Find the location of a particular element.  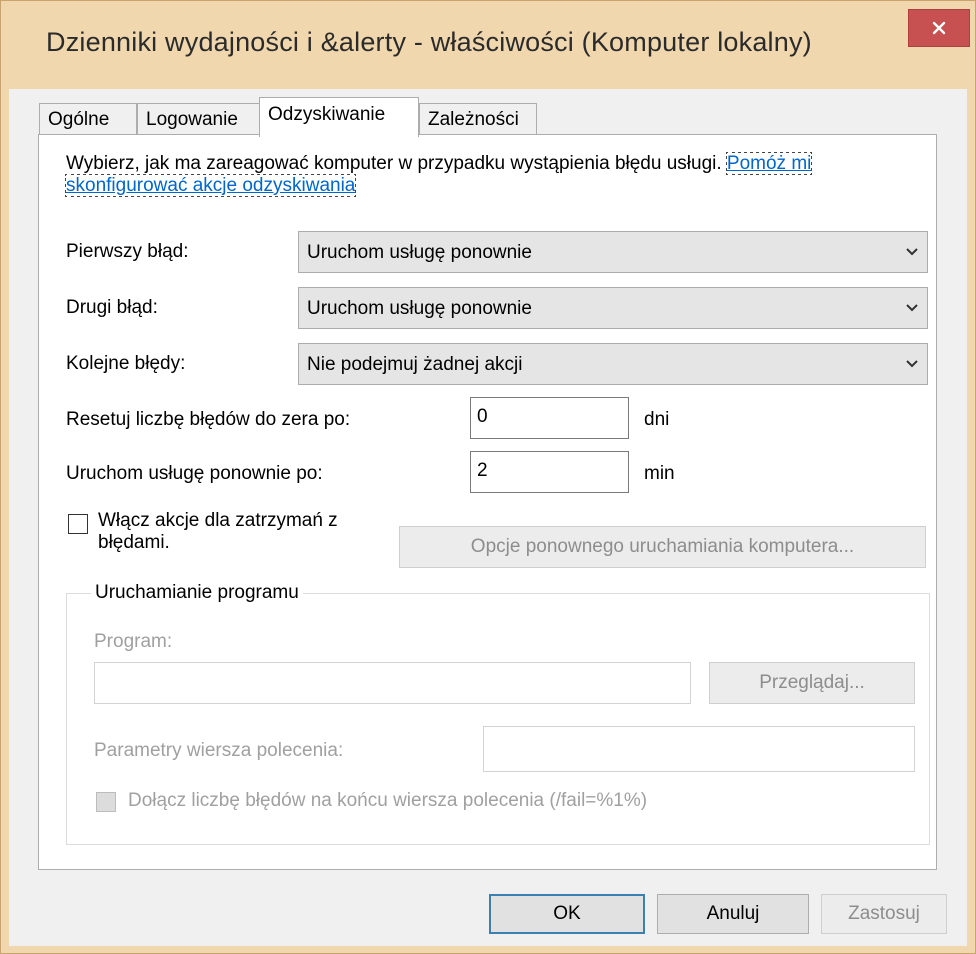

tab-recovery: Odzyskiwanie is located at coordinates (339, 117).